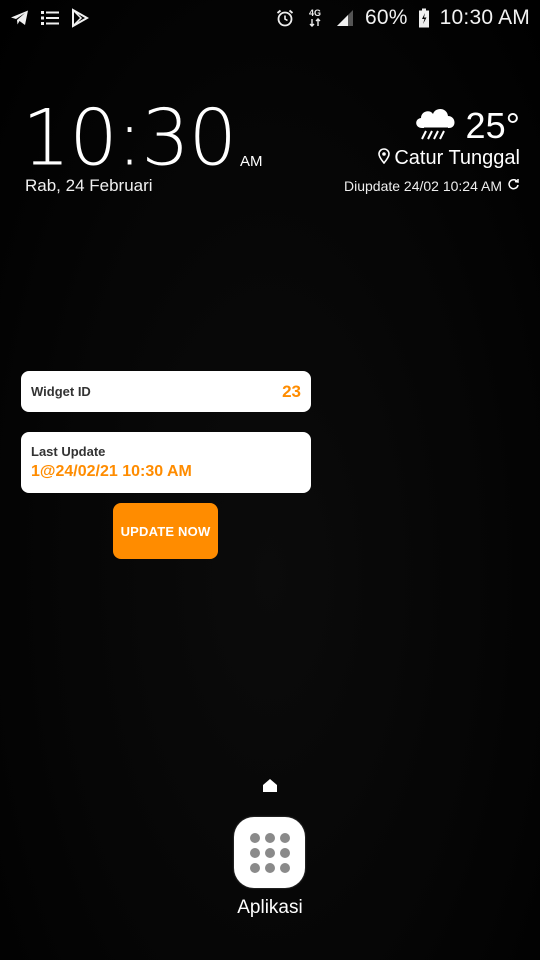  I want to click on clock-ampm: AM, so click(251, 161).